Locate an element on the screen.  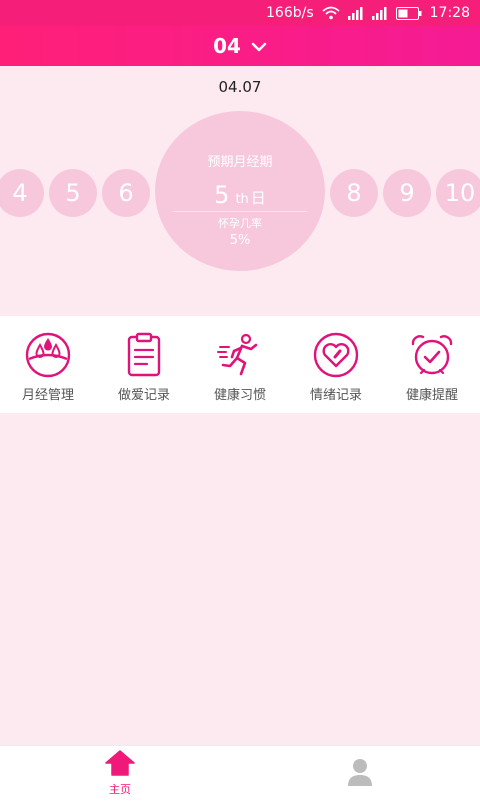
tool-label: 月经管理 is located at coordinates (47, 395).